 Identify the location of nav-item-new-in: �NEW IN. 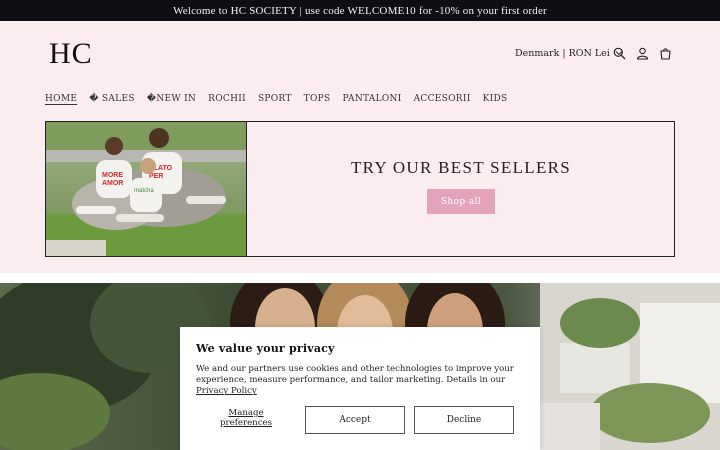
(171, 99).